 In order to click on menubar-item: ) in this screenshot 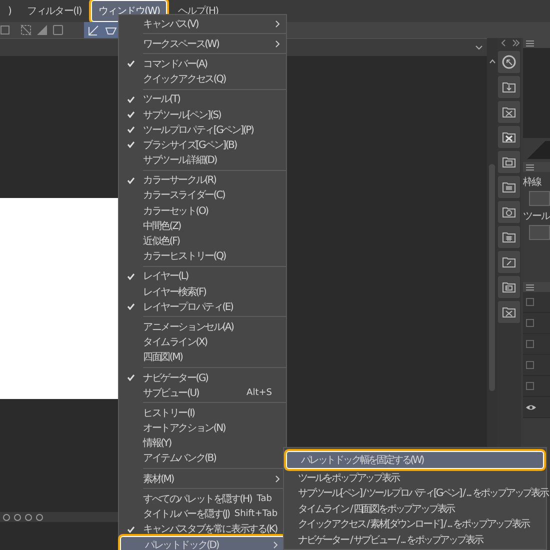, I will do `click(10, 11)`.